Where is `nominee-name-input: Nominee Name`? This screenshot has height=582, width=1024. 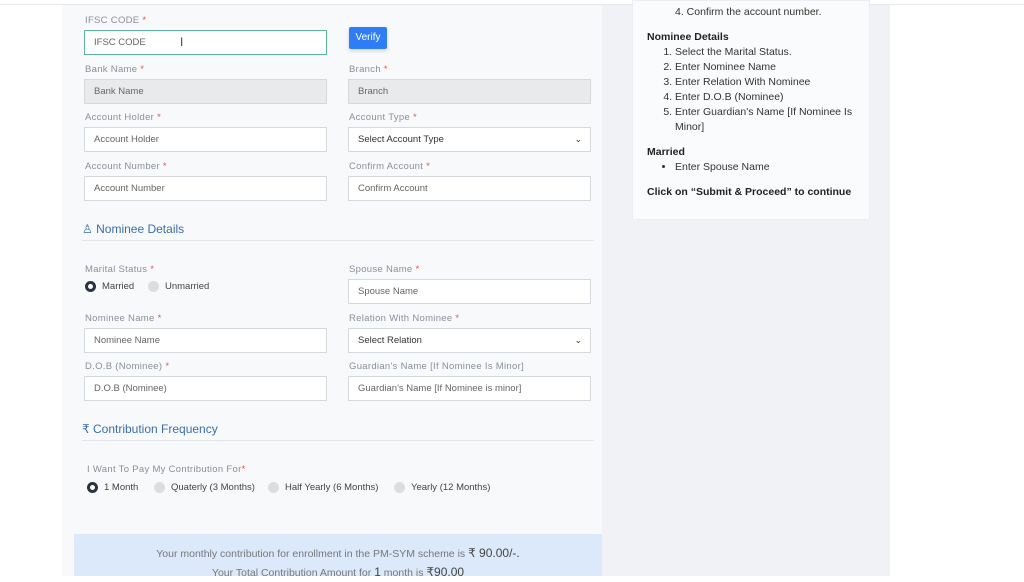
nominee-name-input: Nominee Name is located at coordinates (205, 340).